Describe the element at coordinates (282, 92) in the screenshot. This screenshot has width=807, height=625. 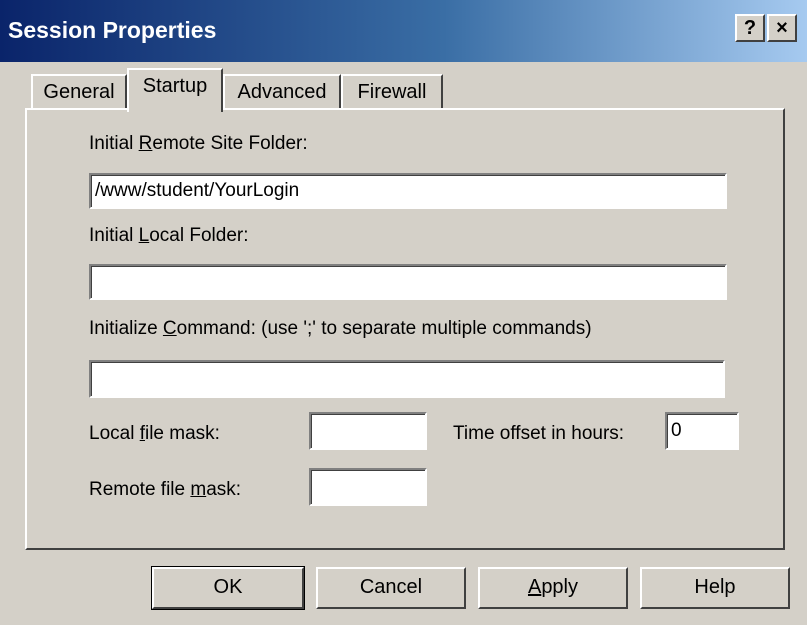
I see `tab-advanced: Advanced` at that location.